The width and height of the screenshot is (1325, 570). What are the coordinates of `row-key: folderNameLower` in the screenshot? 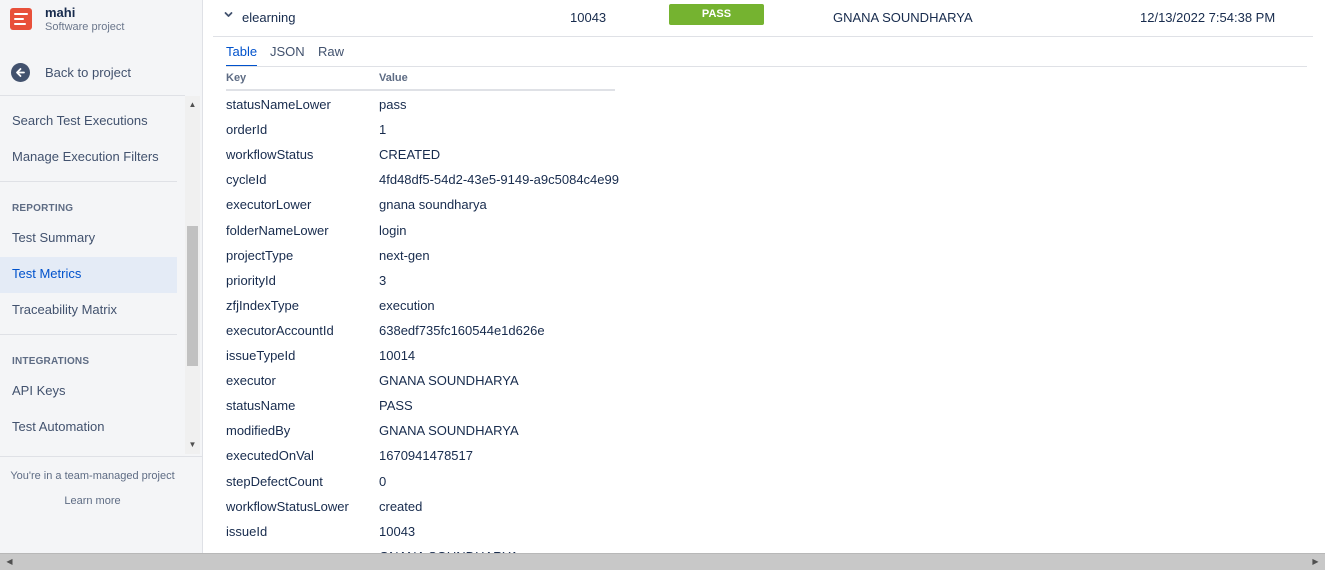 It's located at (277, 230).